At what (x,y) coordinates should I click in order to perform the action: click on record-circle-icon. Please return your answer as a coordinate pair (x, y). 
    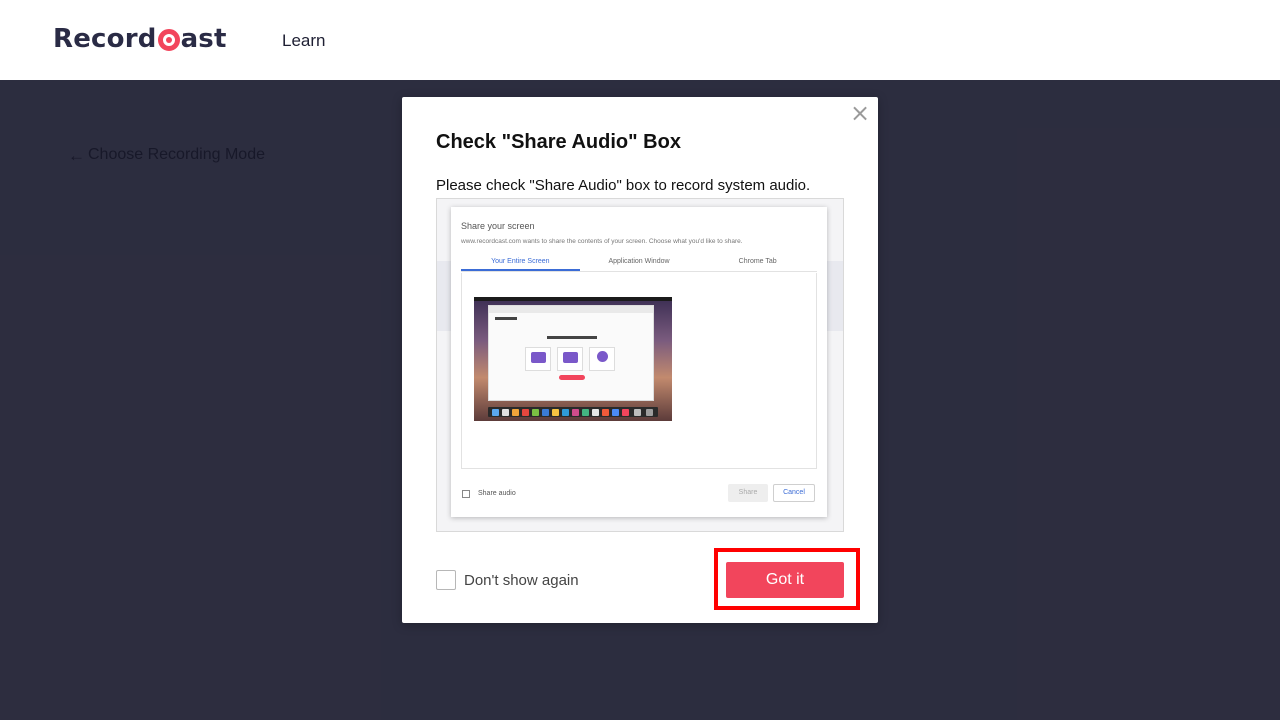
    Looking at the image, I should click on (168, 40).